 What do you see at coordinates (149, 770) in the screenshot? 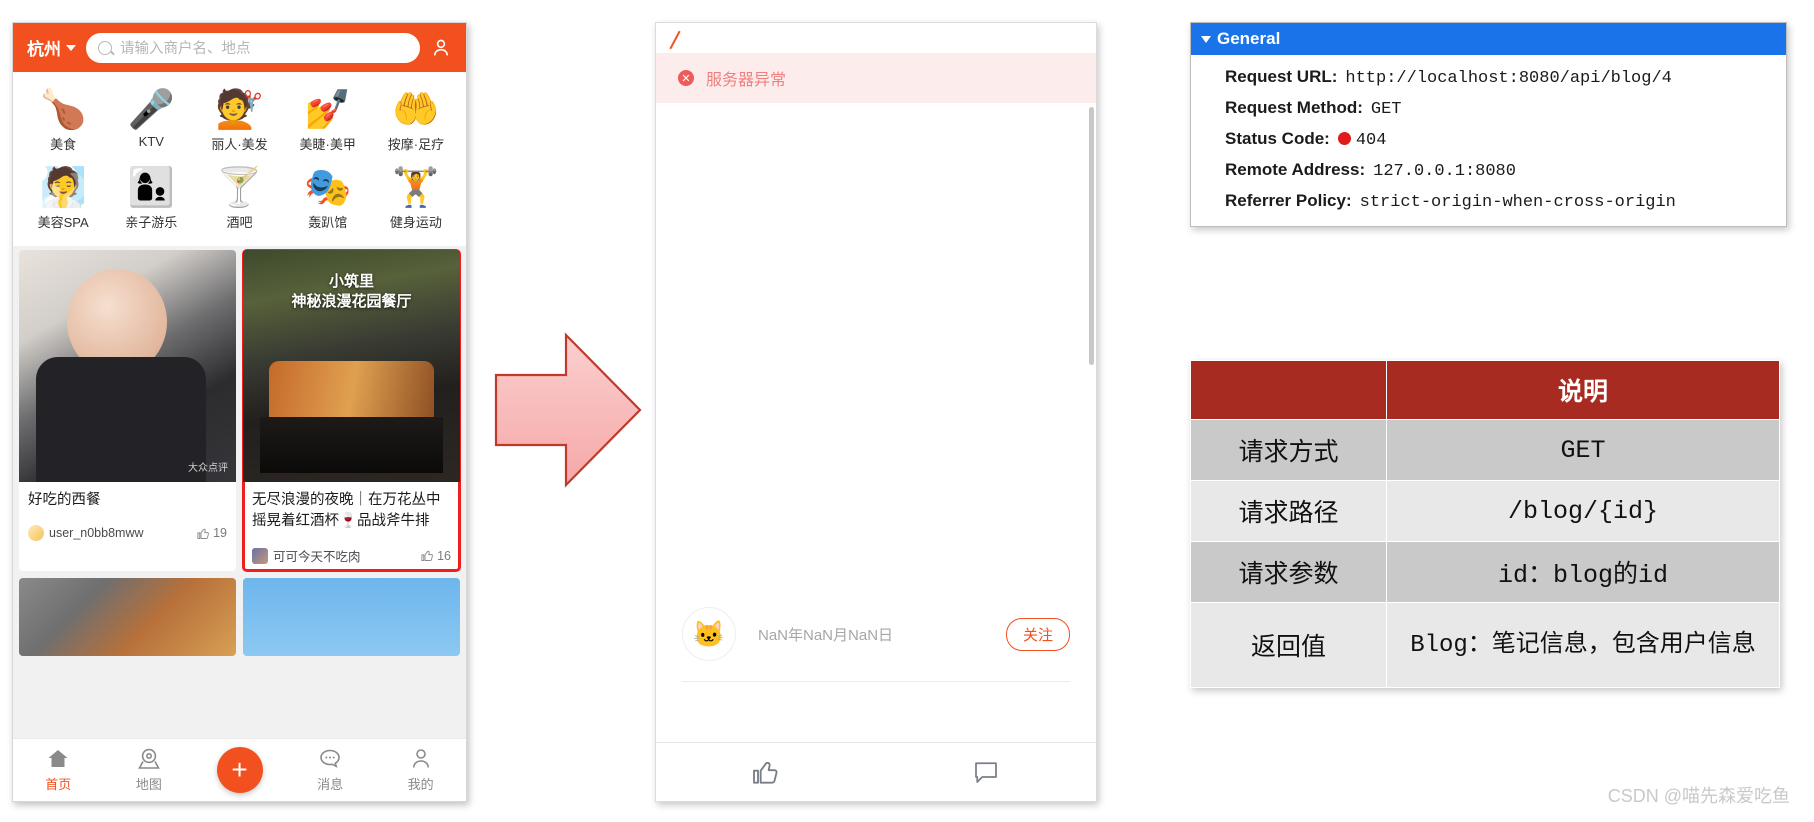
I see `tab-map: 地图` at bounding box center [149, 770].